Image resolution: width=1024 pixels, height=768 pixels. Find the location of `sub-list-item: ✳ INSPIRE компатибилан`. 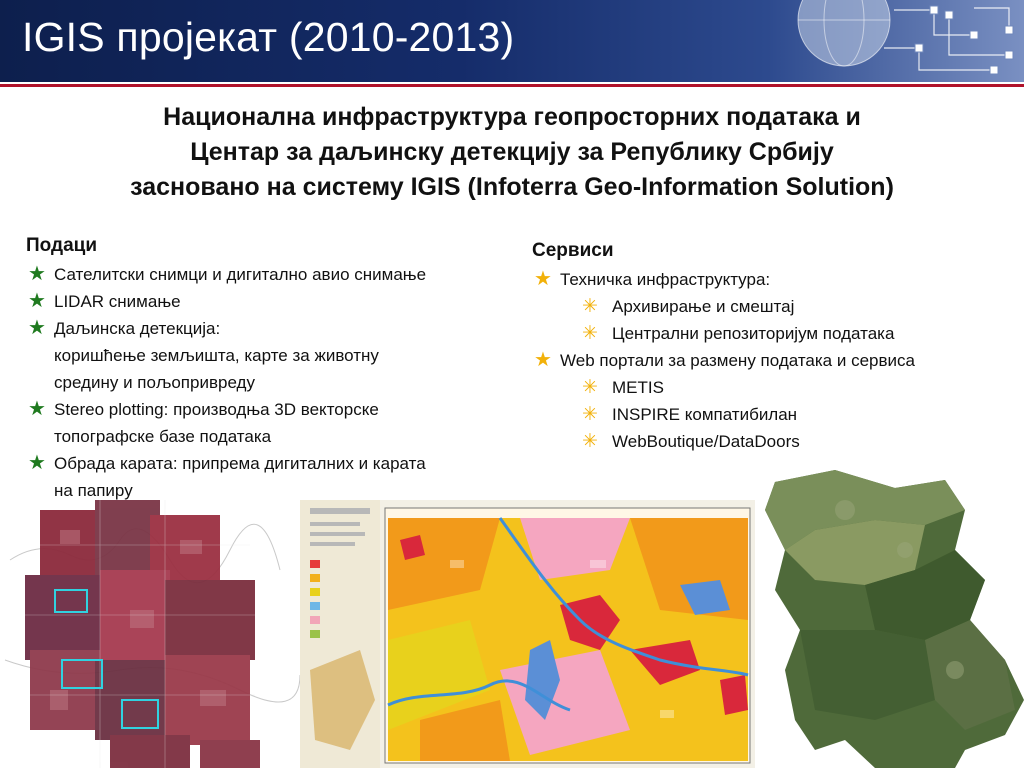

sub-list-item: ✳ INSPIRE компатибилан is located at coordinates (772, 414).